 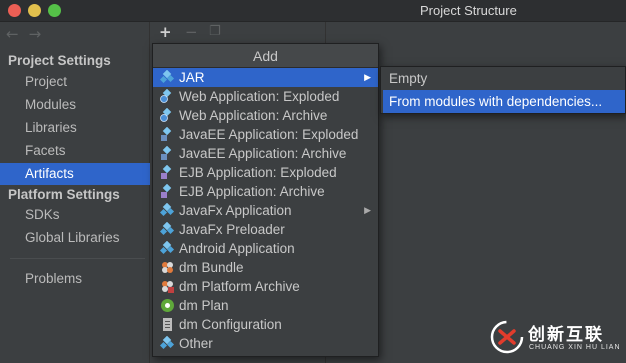 I want to click on menu-item-label: Other, so click(x=196, y=343).